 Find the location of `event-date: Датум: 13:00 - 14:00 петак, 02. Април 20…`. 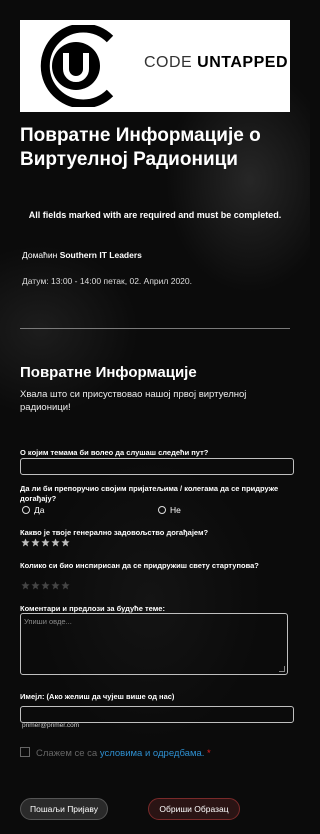

event-date: Датум: 13:00 - 14:00 петак, 02. Април 20… is located at coordinates (107, 281).